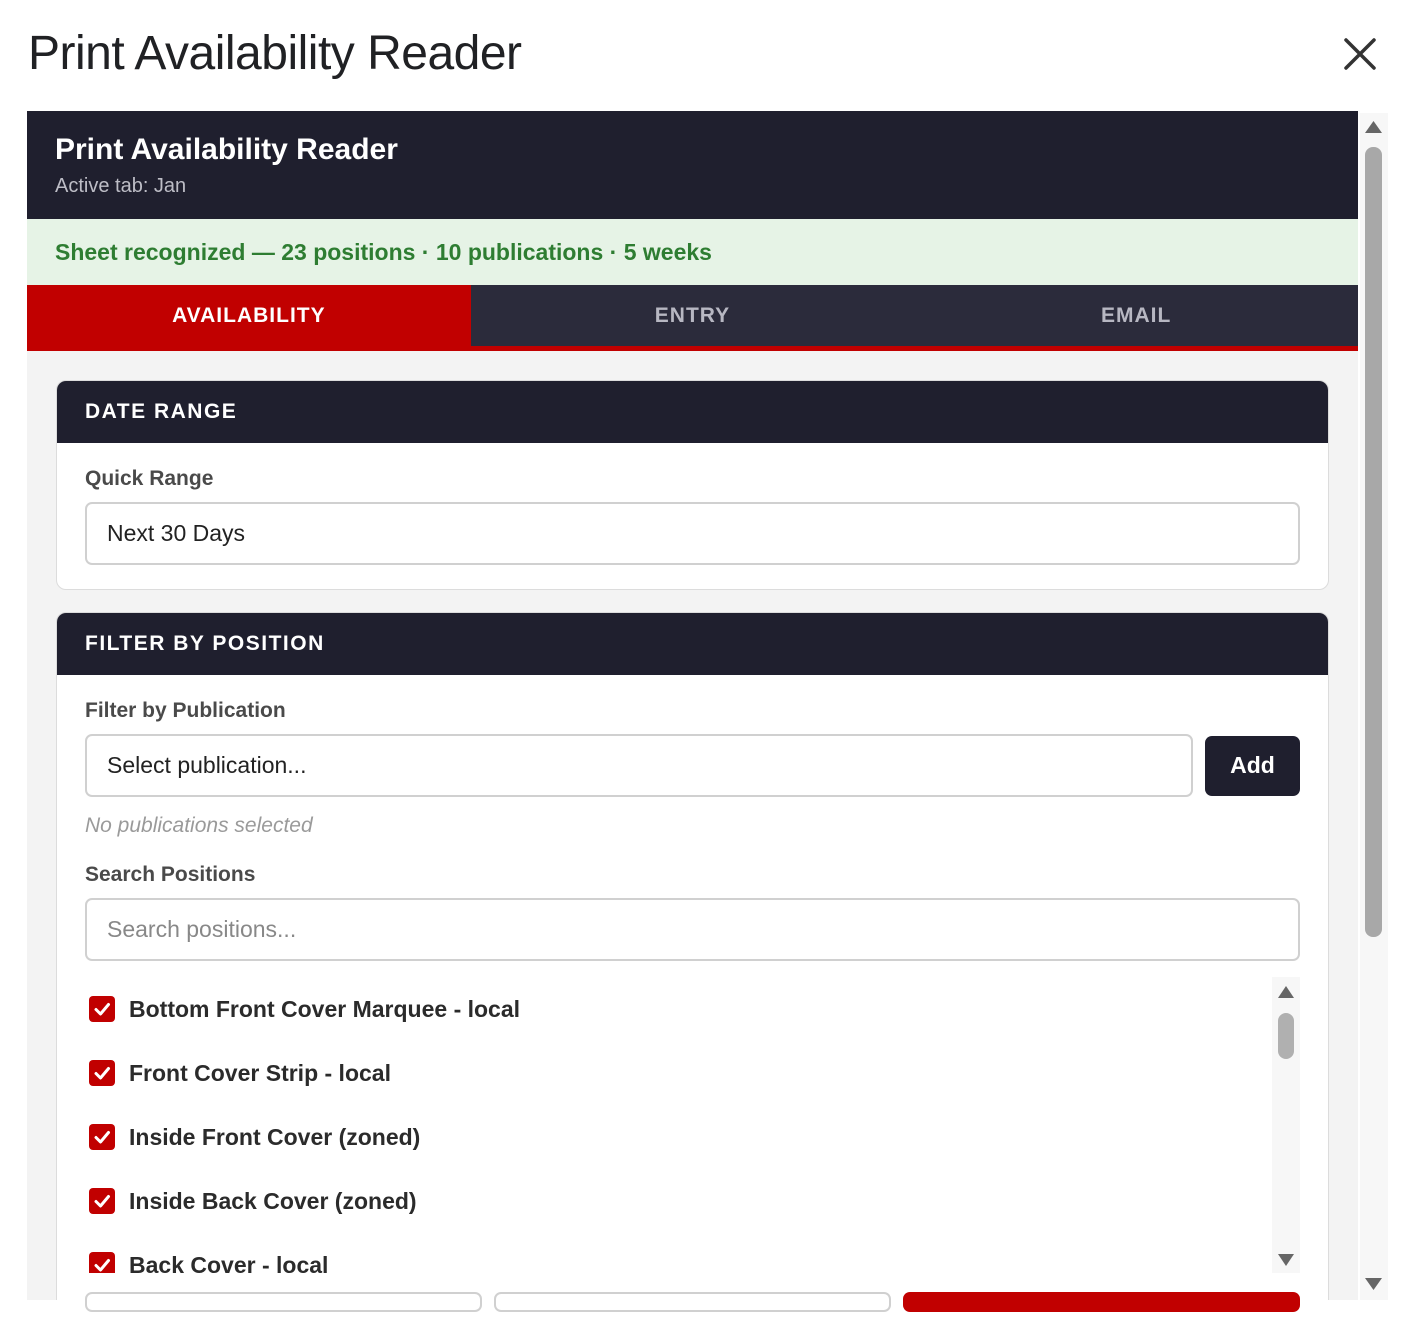 The width and height of the screenshot is (1410, 1330). What do you see at coordinates (325, 1008) in the screenshot?
I see `position-label: Bottom Front Cover Marquee - local` at bounding box center [325, 1008].